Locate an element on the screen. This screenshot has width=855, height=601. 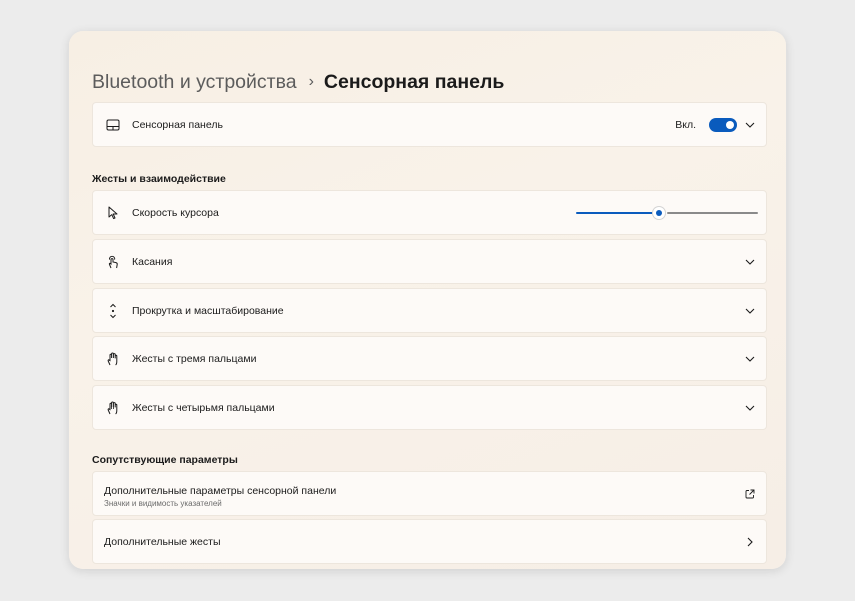
cursor-speed-slider is located at coordinates (667, 212).